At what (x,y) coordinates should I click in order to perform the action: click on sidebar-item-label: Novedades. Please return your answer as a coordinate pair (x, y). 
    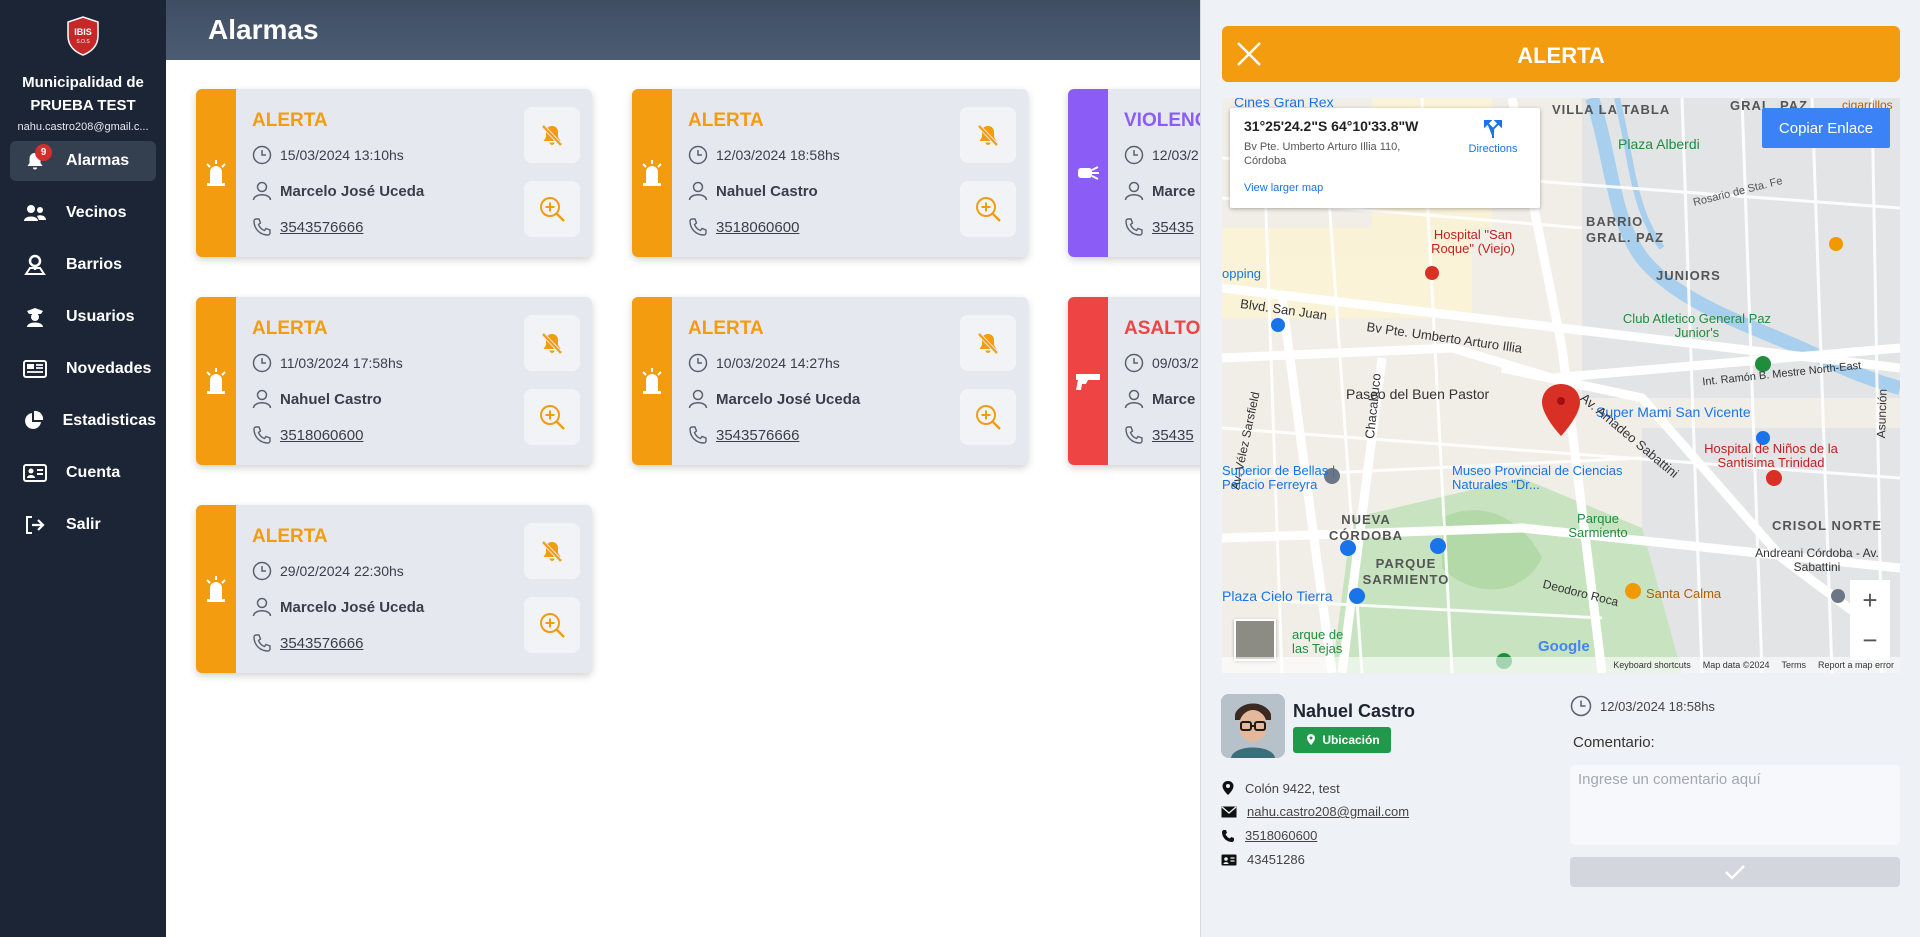
    Looking at the image, I should click on (109, 368).